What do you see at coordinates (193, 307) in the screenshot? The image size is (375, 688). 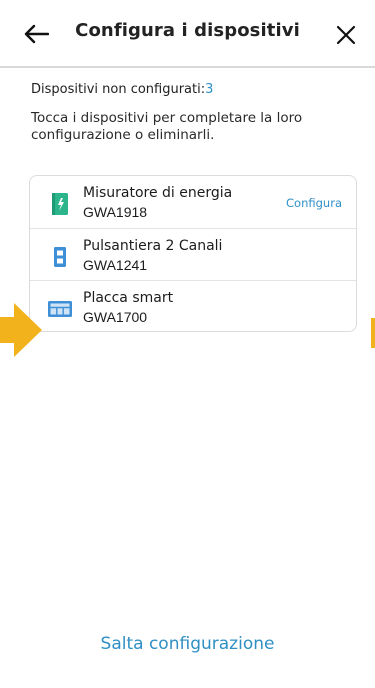 I see `device-row: Placca smart GWA1700` at bounding box center [193, 307].